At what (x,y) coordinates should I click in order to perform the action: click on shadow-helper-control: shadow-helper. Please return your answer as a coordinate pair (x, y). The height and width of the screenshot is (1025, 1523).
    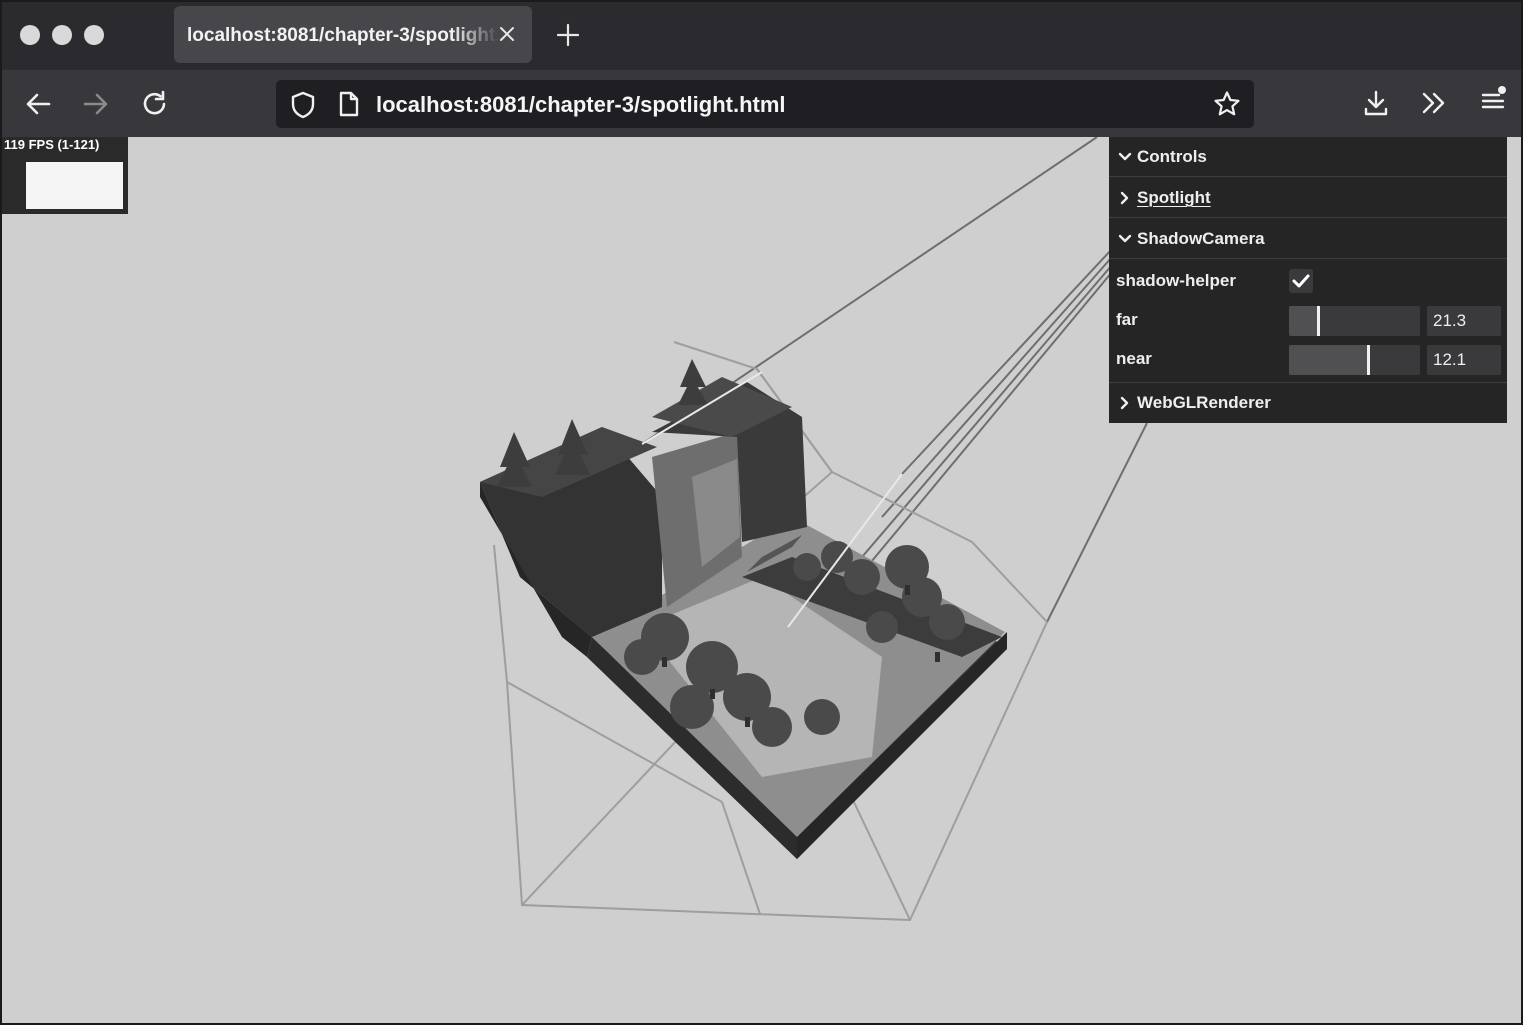
    Looking at the image, I should click on (1308, 281).